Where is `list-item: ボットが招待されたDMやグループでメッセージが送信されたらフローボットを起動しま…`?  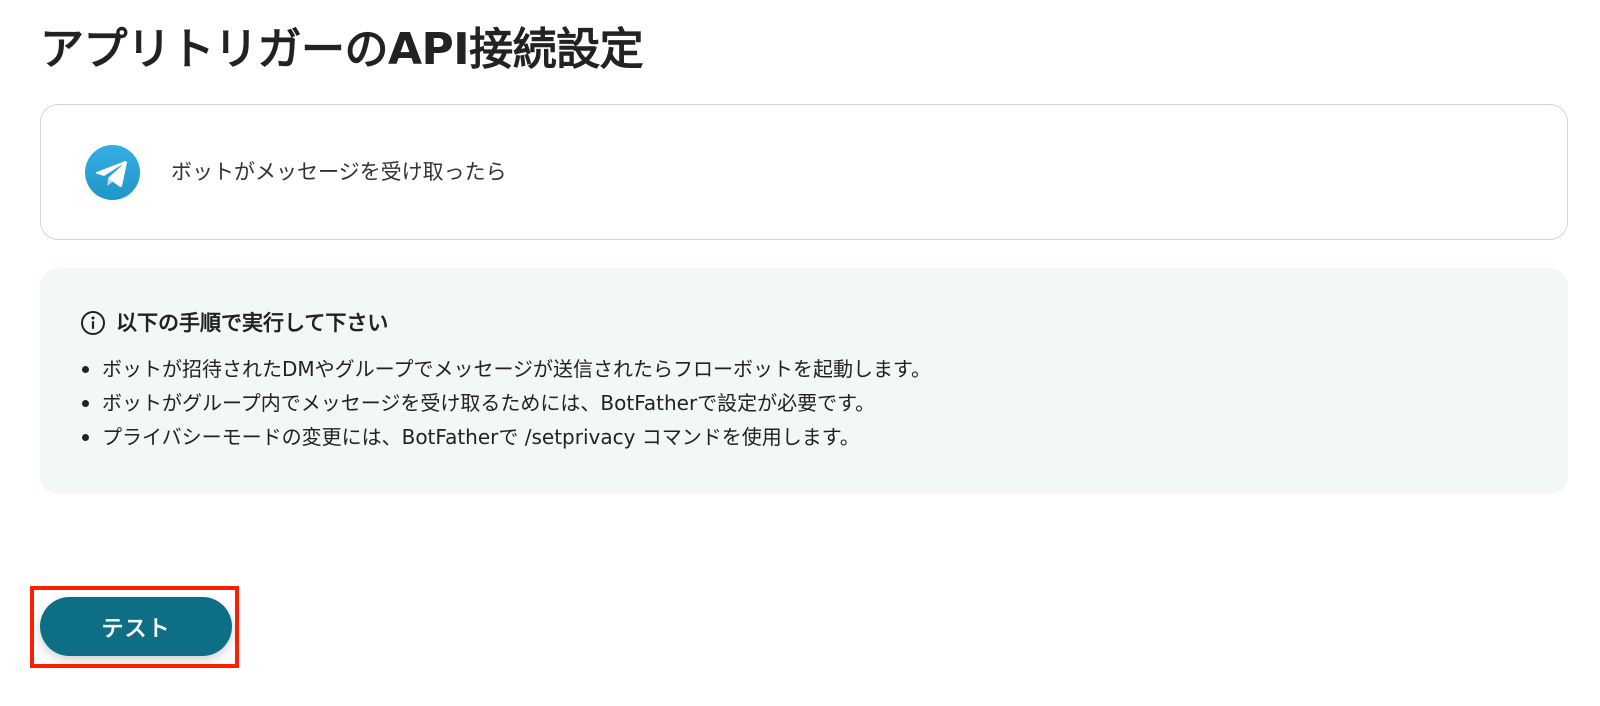
list-item: ボットが招待されたDMやグループでメッセージが送信されたらフローボットを起動しま… is located at coordinates (505, 369).